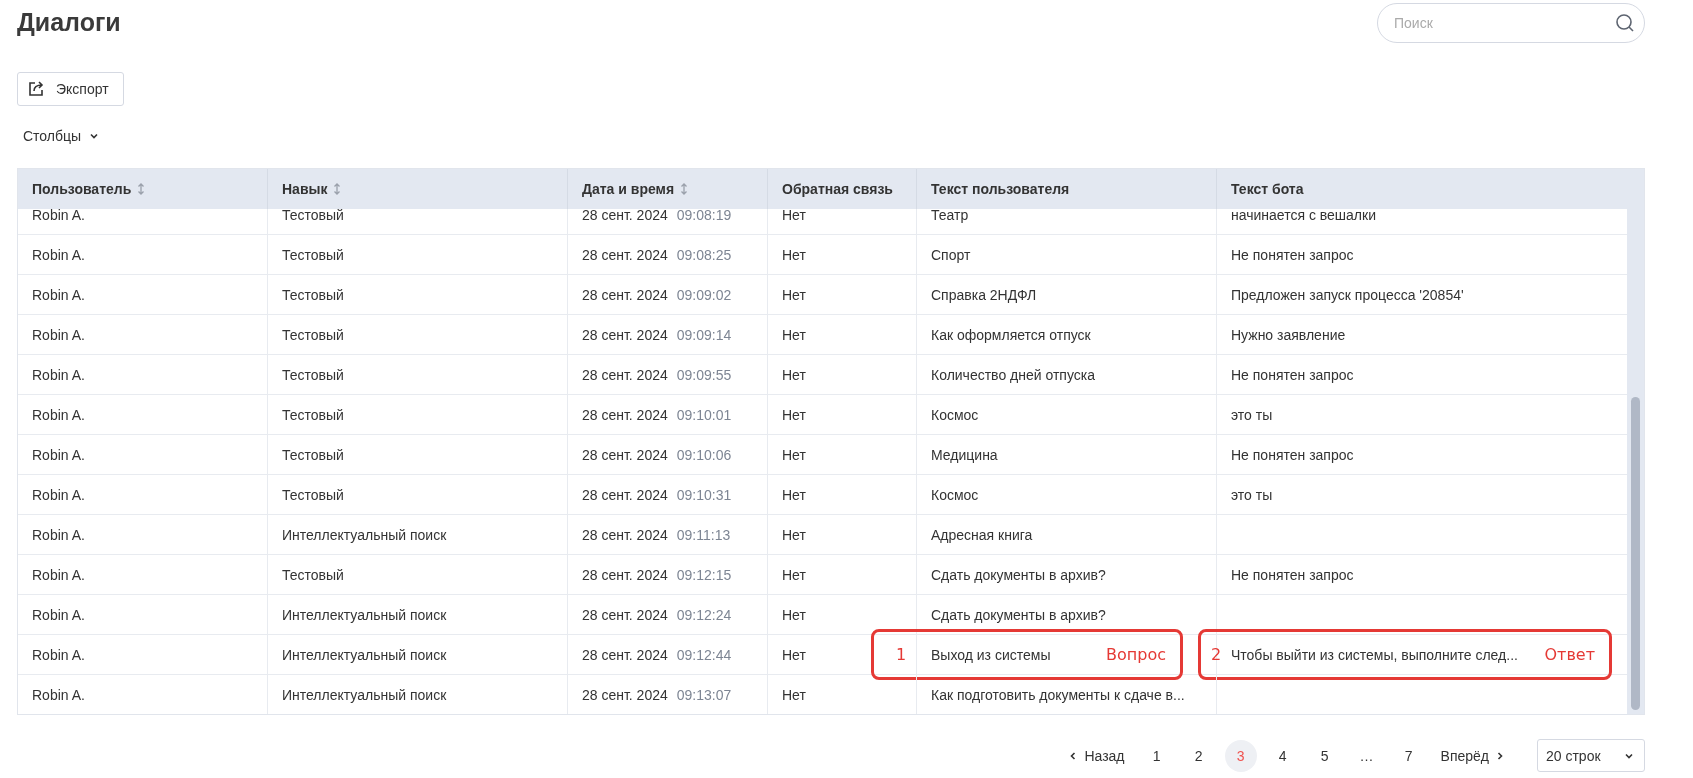  I want to click on page-size-dropdown: 20 строк, so click(1591, 755).